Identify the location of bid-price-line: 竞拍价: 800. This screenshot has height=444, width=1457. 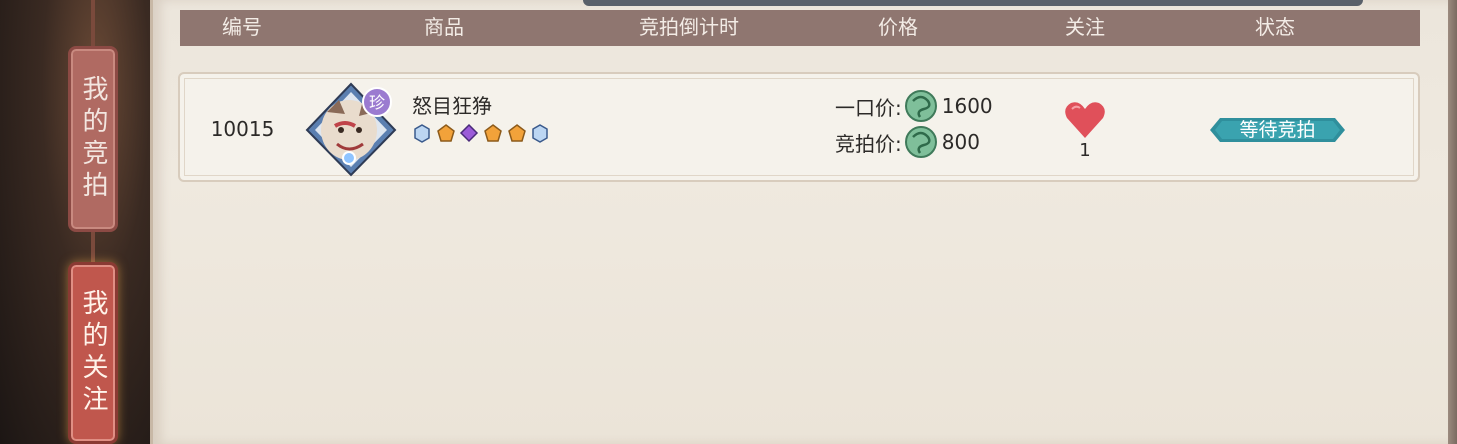
(914, 142).